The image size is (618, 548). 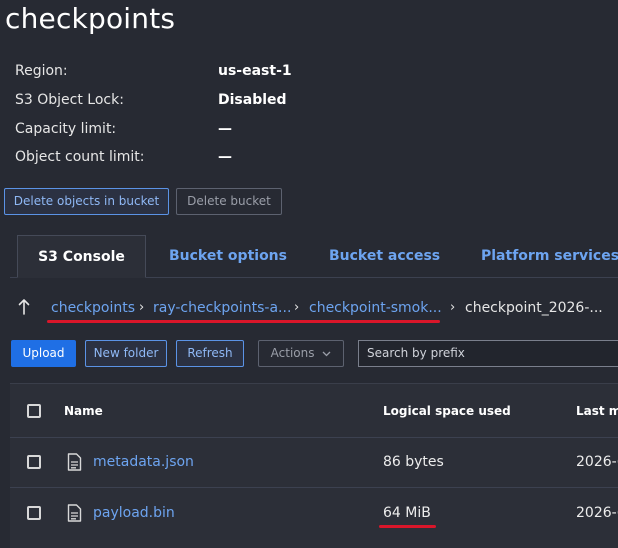 What do you see at coordinates (69, 100) in the screenshot?
I see `property-label: S3 Object Lock:` at bounding box center [69, 100].